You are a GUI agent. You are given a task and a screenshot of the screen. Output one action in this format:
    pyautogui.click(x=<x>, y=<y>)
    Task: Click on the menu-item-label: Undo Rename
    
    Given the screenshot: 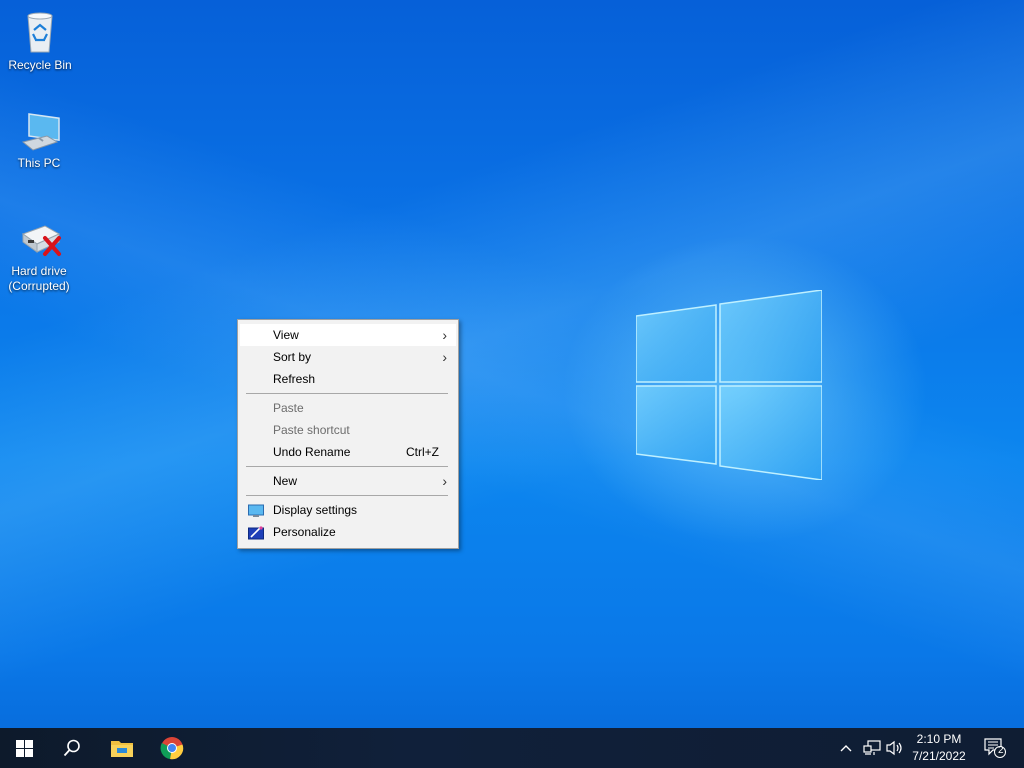 What is the action you would take?
    pyautogui.click(x=312, y=452)
    